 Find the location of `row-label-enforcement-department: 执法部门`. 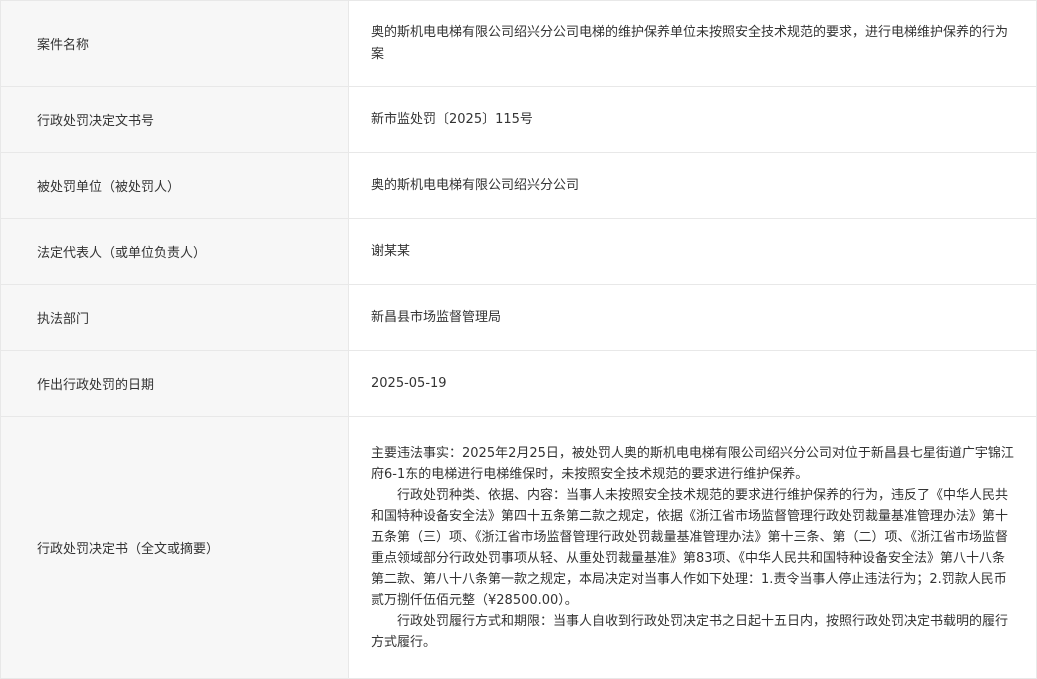

row-label-enforcement-department: 执法部门 is located at coordinates (174, 317).